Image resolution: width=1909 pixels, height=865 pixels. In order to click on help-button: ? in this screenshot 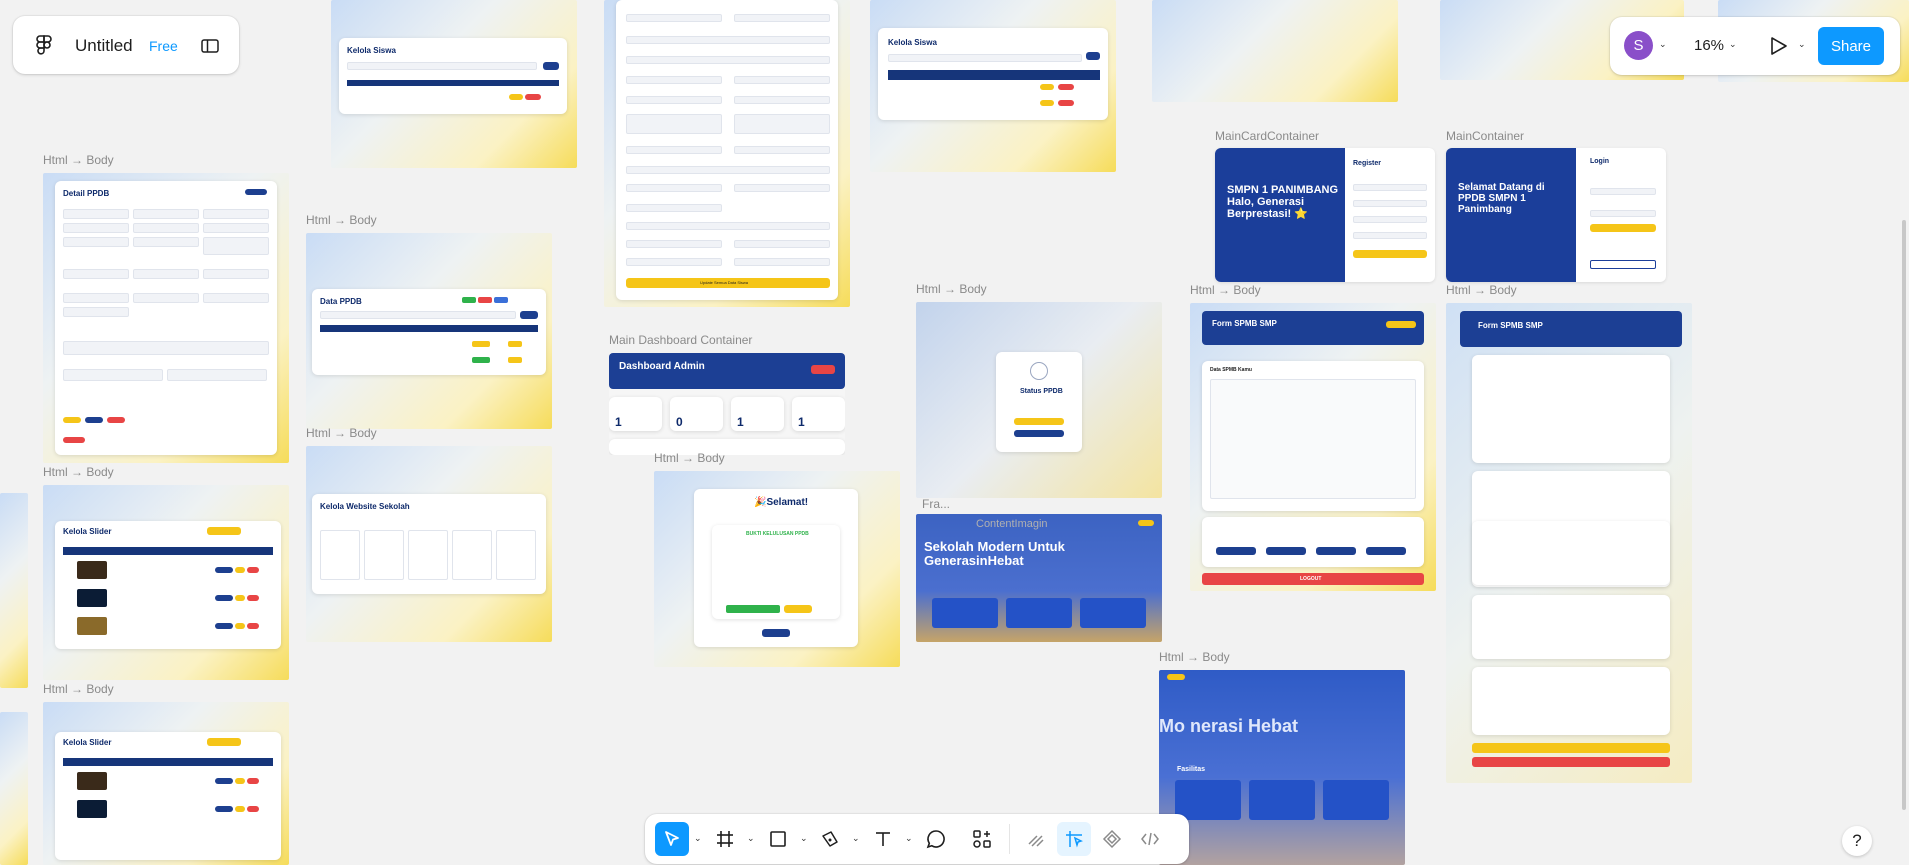, I will do `click(1857, 841)`.